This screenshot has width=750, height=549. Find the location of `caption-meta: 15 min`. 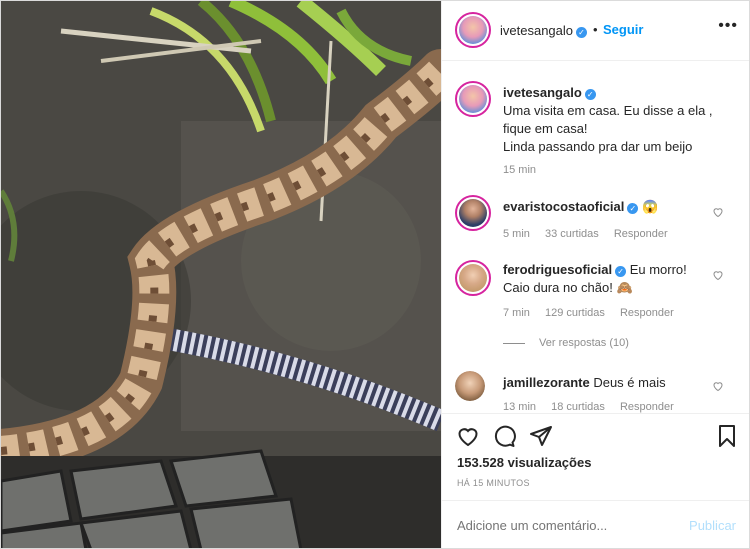

caption-meta: 15 min is located at coordinates (525, 170).